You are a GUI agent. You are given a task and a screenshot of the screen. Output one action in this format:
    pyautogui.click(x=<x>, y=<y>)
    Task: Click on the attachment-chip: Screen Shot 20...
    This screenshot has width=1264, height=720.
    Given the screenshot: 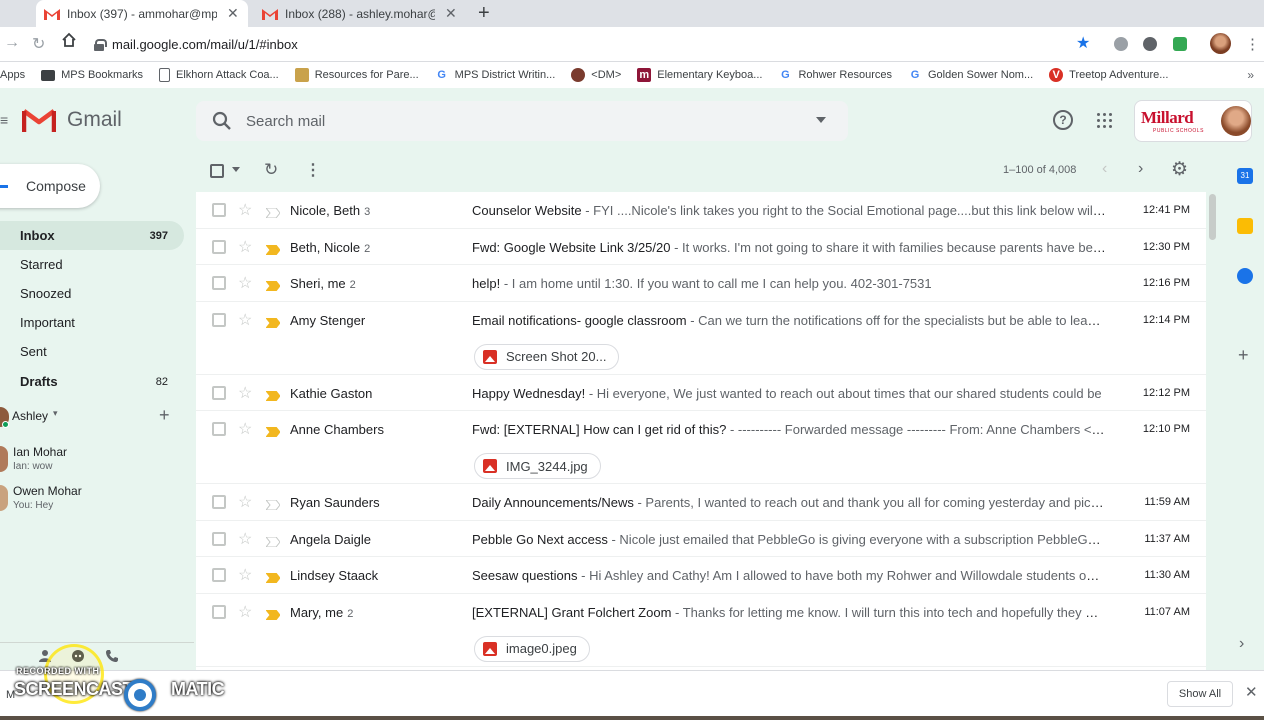 What is the action you would take?
    pyautogui.click(x=547, y=356)
    